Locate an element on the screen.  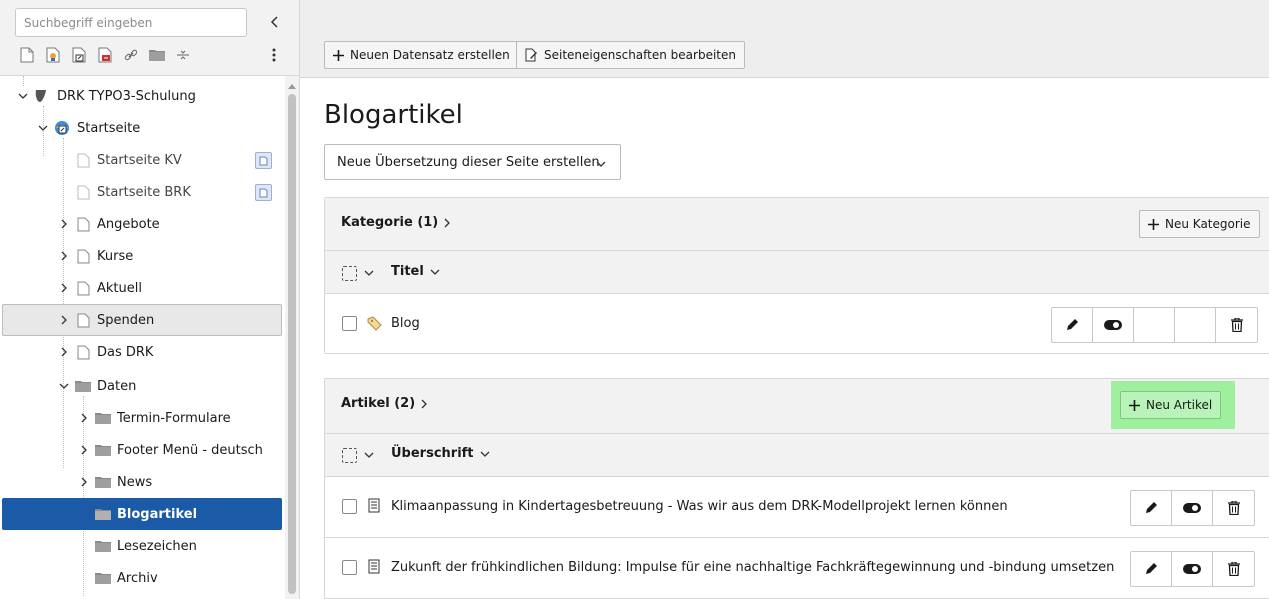
tree-item-root: DRK TYPO3-Schulung is located at coordinates (142, 96).